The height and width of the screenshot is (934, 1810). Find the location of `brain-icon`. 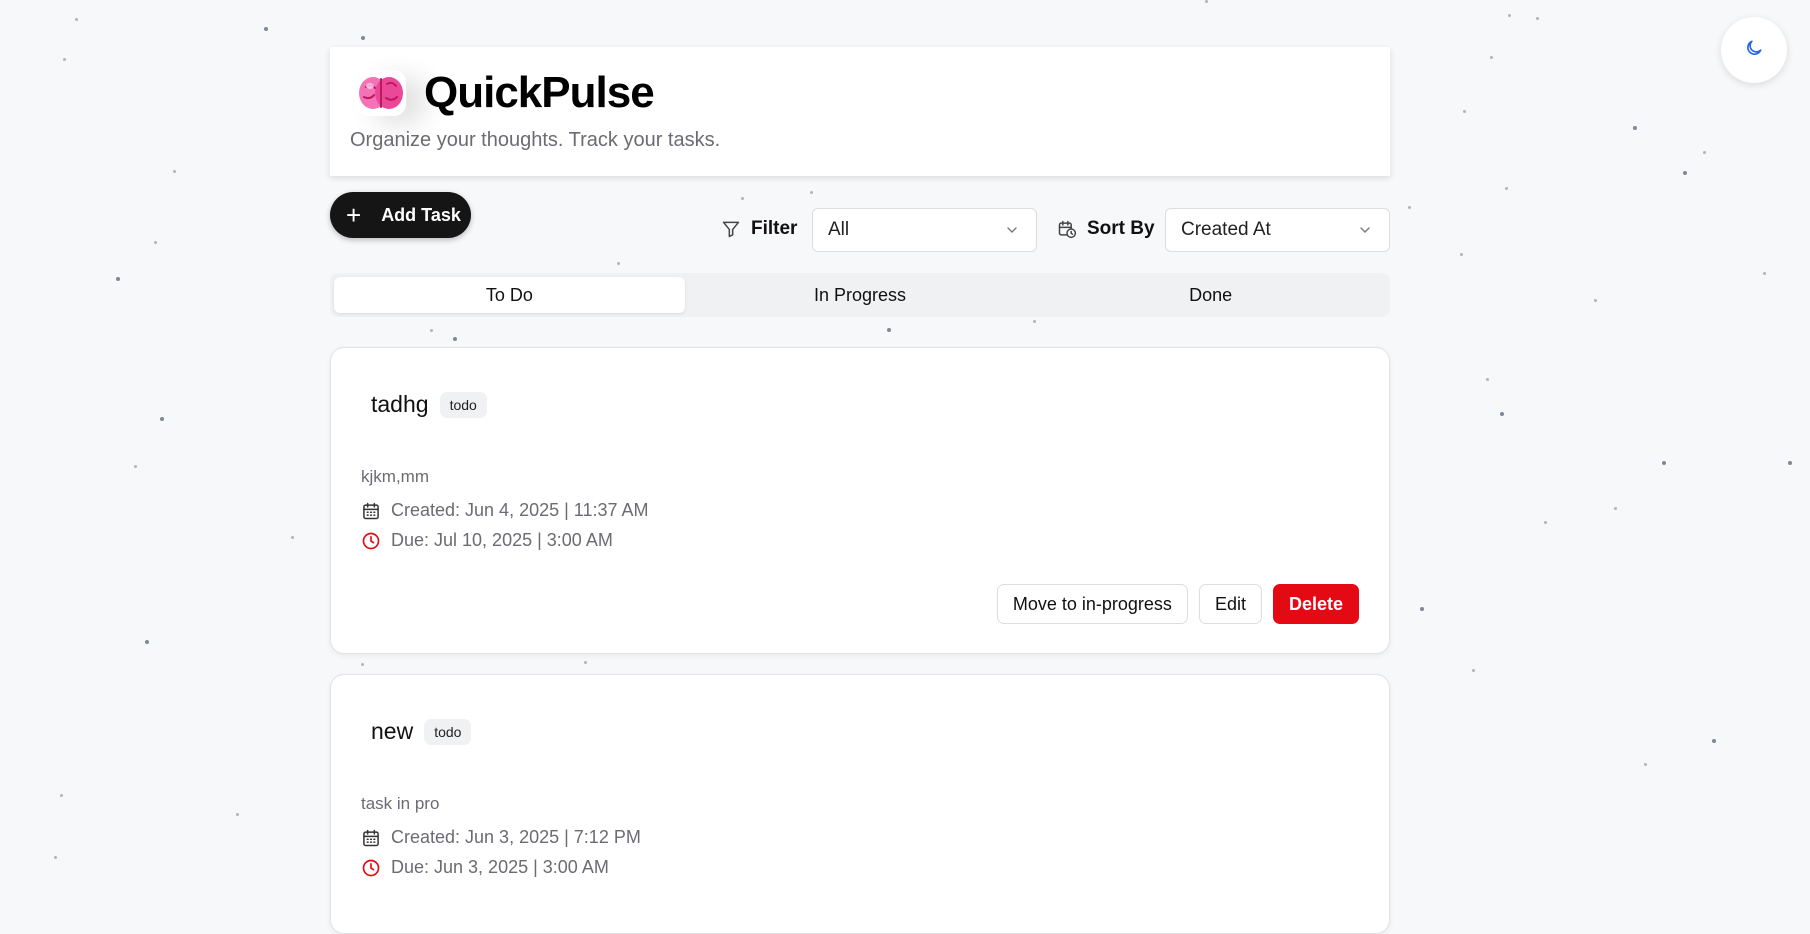

brain-icon is located at coordinates (381, 98).